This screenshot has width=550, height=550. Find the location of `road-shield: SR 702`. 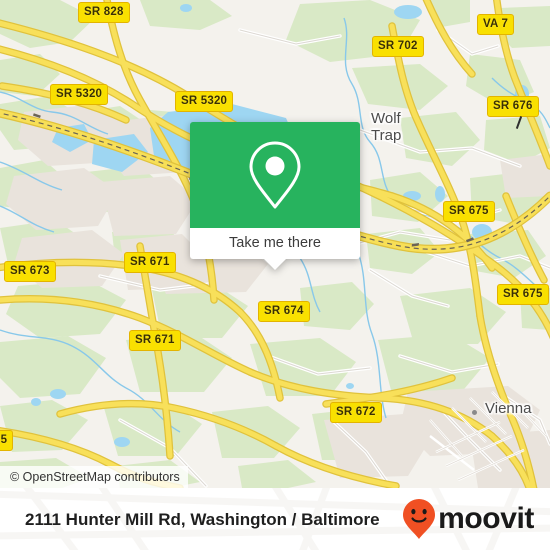

road-shield: SR 702 is located at coordinates (398, 46).